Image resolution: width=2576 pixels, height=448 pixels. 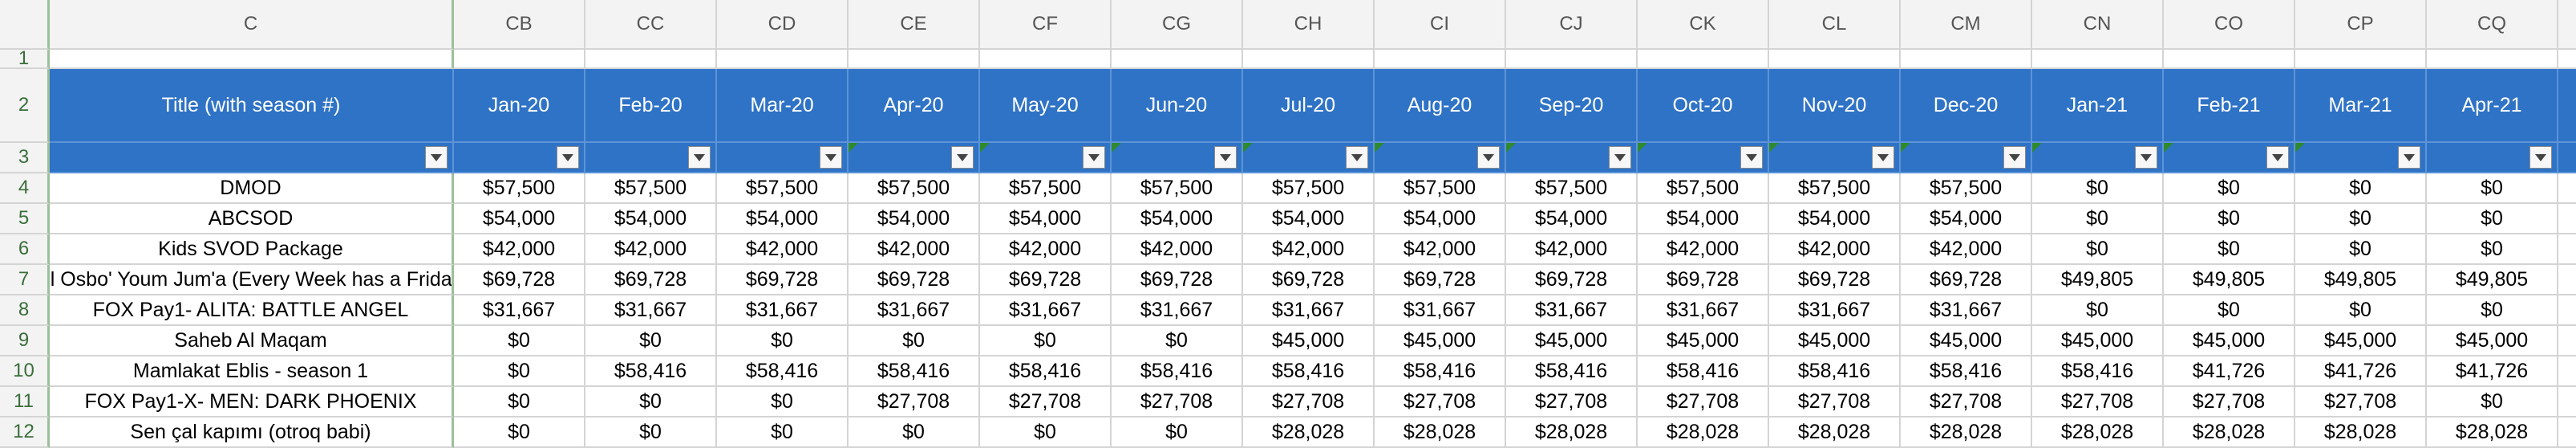 I want to click on header-month-cell: Nov-20, so click(x=1835, y=106).